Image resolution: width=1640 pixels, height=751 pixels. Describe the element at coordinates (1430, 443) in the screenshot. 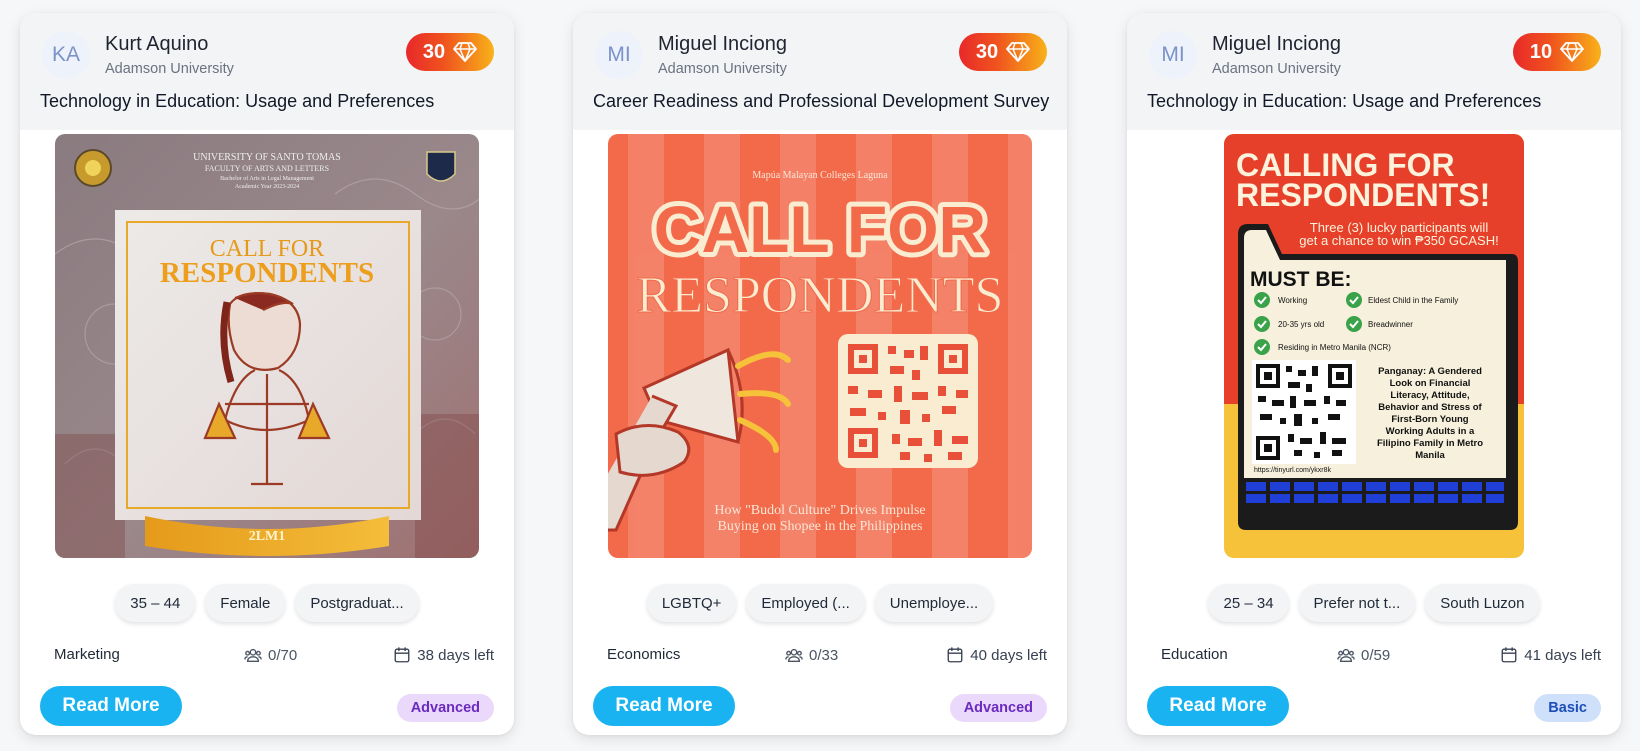

I see `study-title-text: Filipino Family in Metro` at that location.